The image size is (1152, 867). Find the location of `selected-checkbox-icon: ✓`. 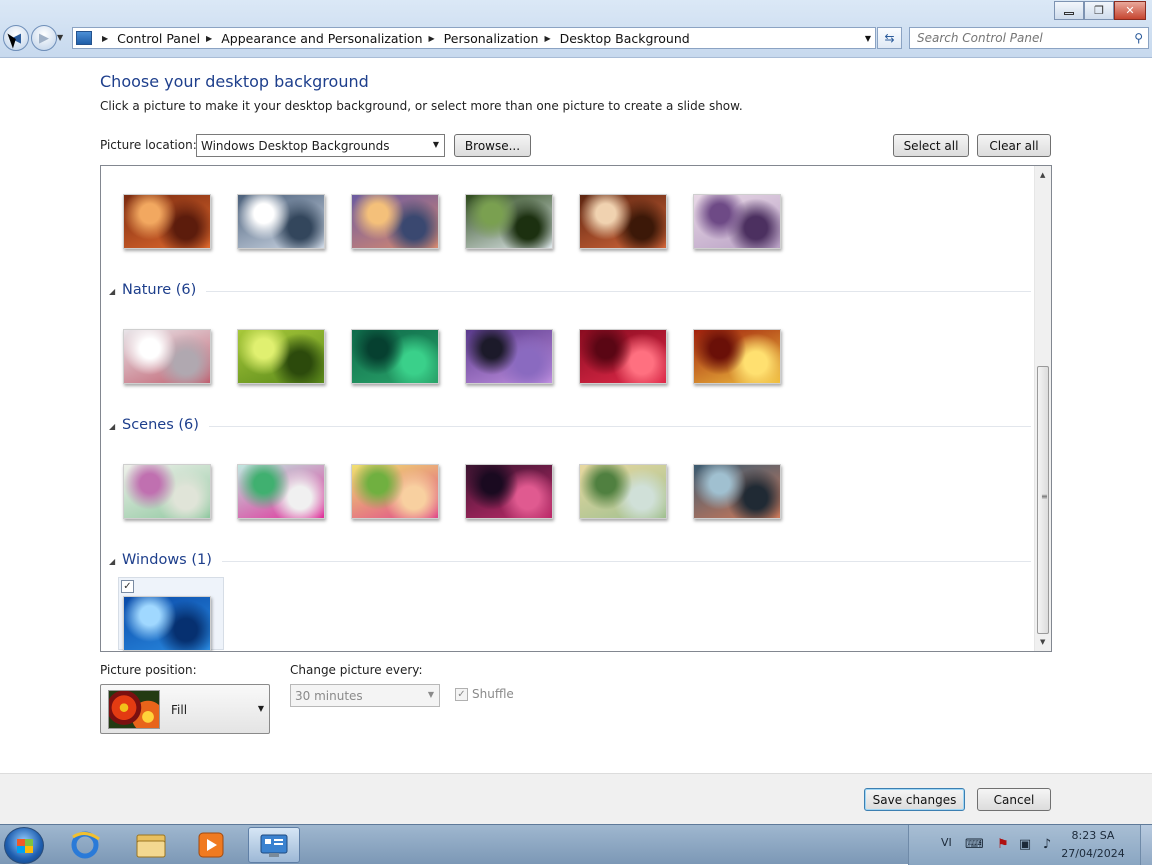

selected-checkbox-icon: ✓ is located at coordinates (127, 586).